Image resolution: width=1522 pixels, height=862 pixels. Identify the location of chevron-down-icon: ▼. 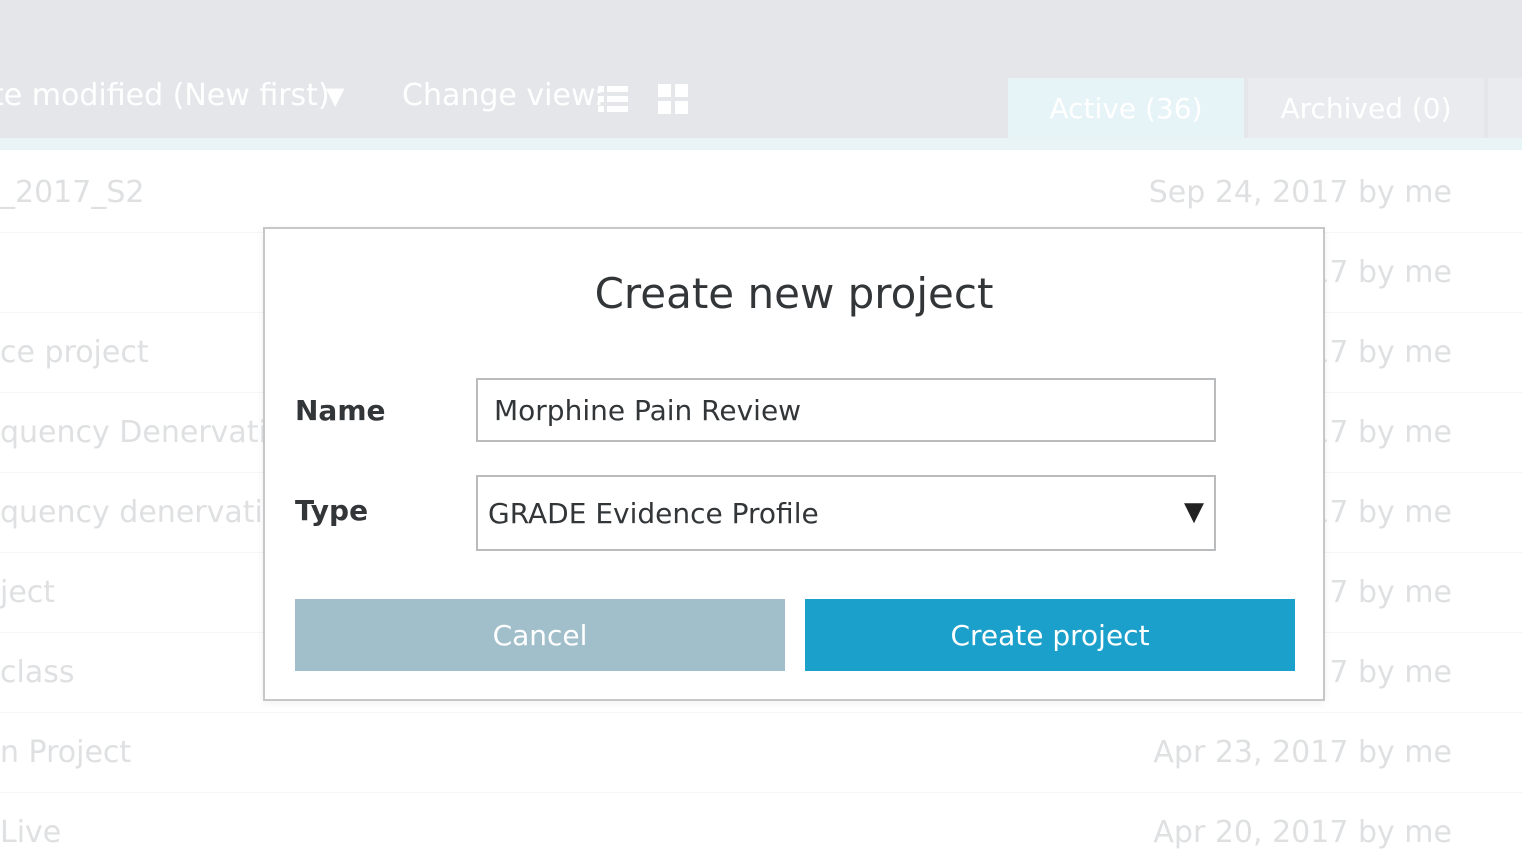
(1194, 512).